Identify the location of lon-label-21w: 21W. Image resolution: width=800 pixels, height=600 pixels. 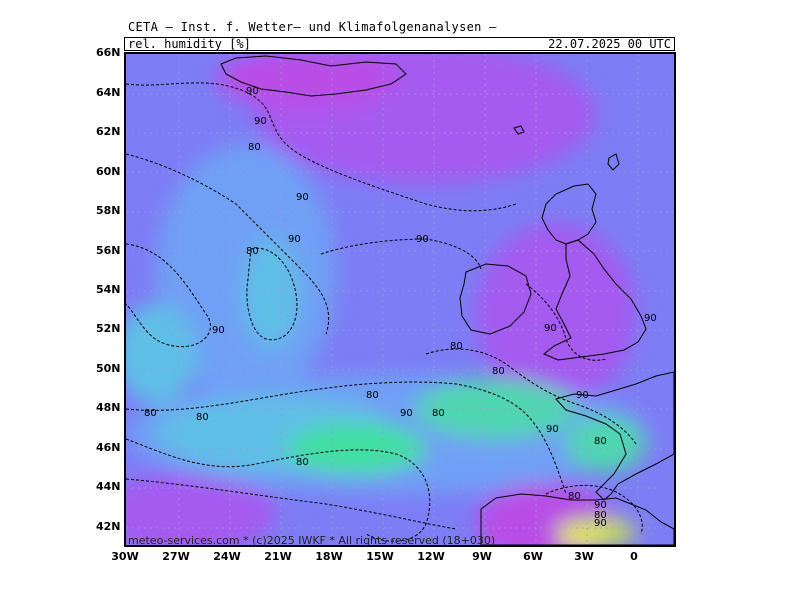
(278, 556).